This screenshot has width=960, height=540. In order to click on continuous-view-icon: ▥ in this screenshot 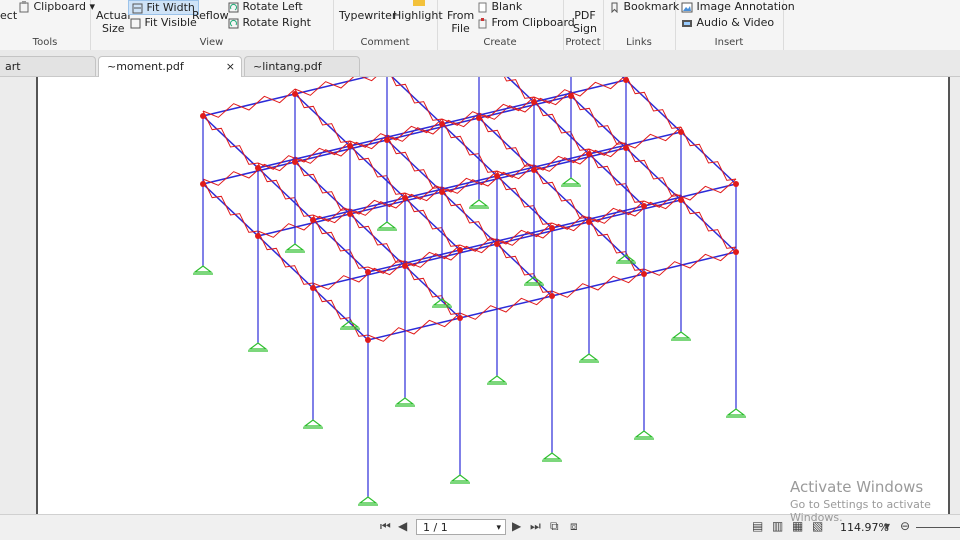, I will do `click(777, 526)`.